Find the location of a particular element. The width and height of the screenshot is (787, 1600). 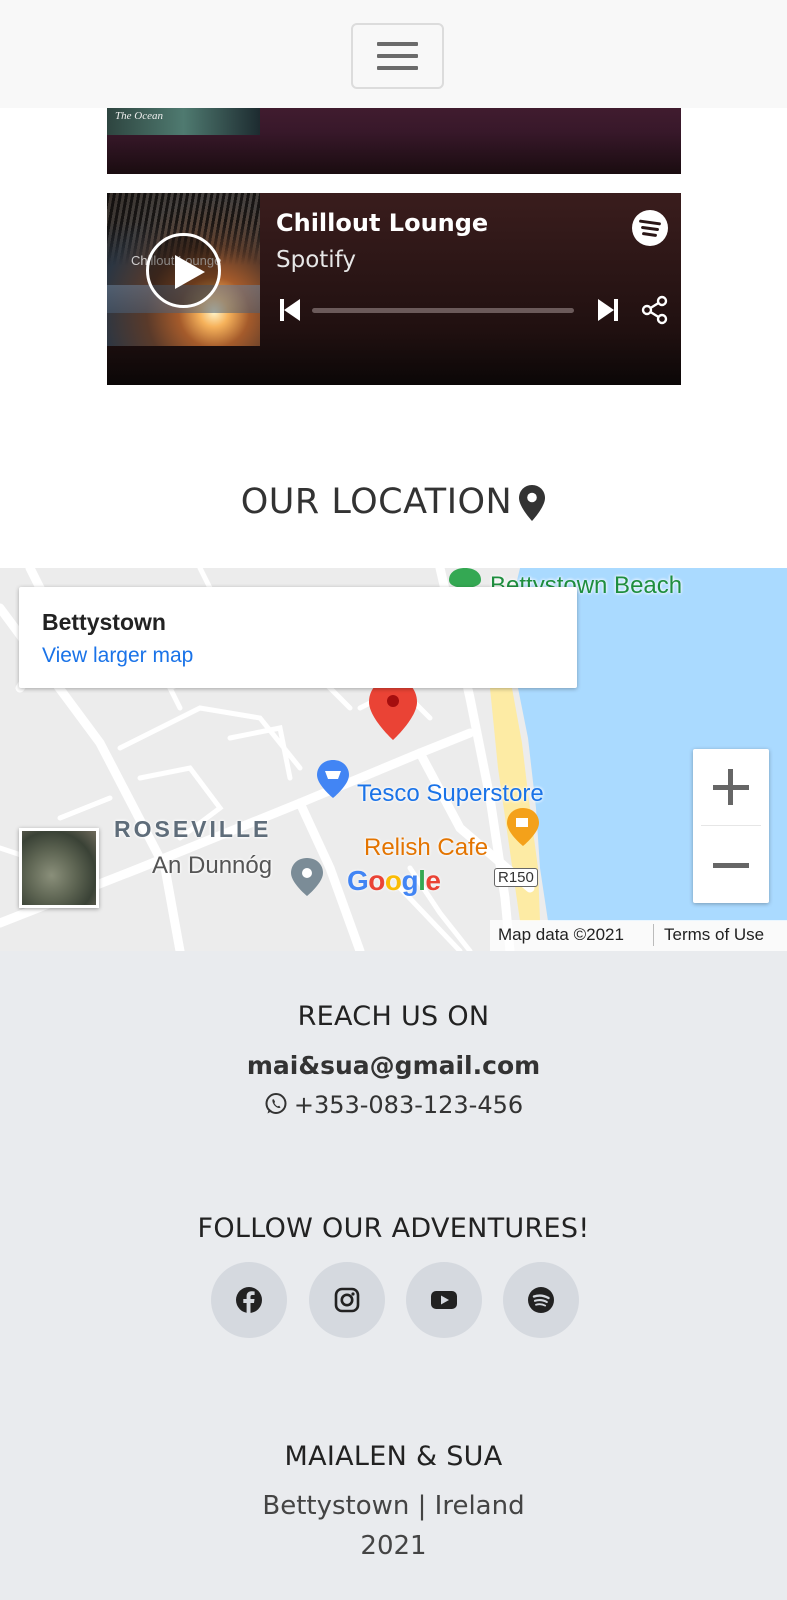

phone-line: +353-083-123-456 is located at coordinates (393, 1105).